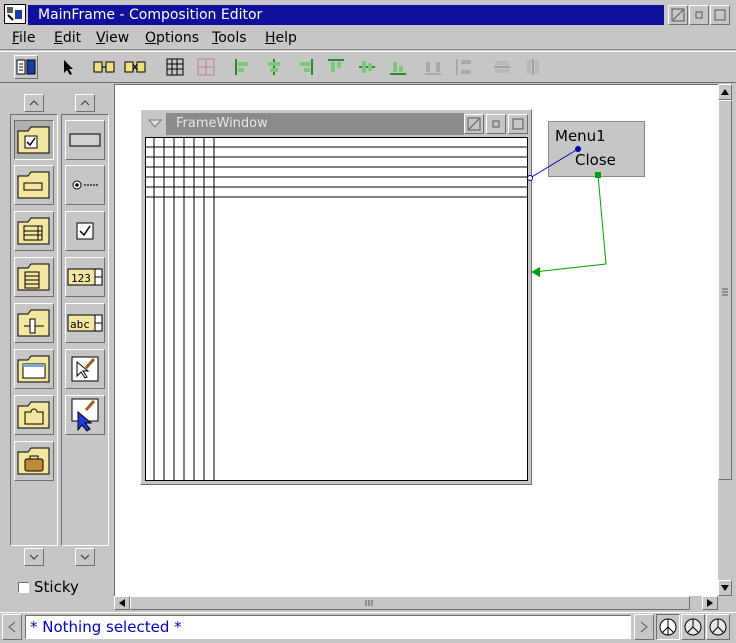 This screenshot has height=643, width=736. I want to click on align-left-button, so click(243, 67).